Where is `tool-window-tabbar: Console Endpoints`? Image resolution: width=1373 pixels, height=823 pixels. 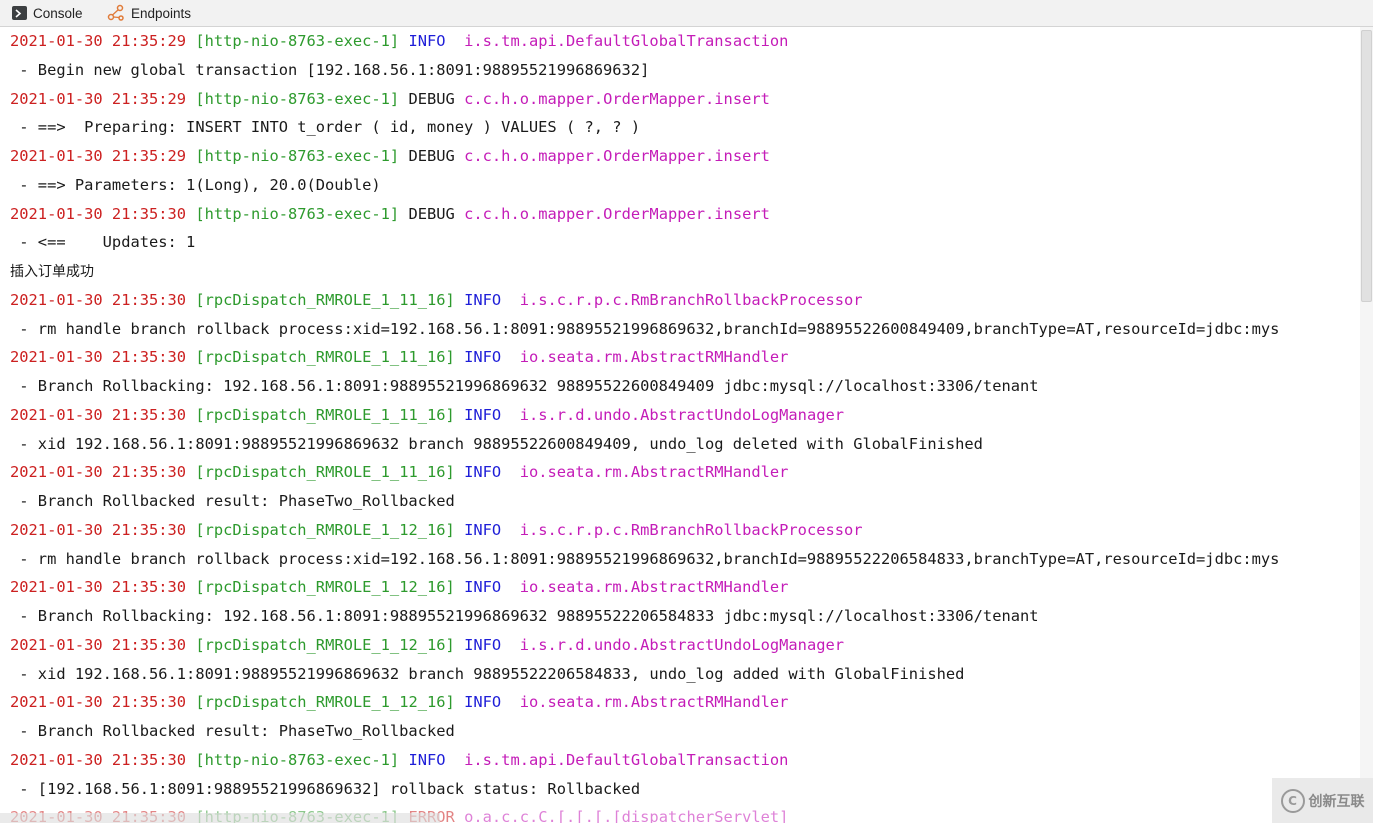 tool-window-tabbar: Console Endpoints is located at coordinates (686, 13).